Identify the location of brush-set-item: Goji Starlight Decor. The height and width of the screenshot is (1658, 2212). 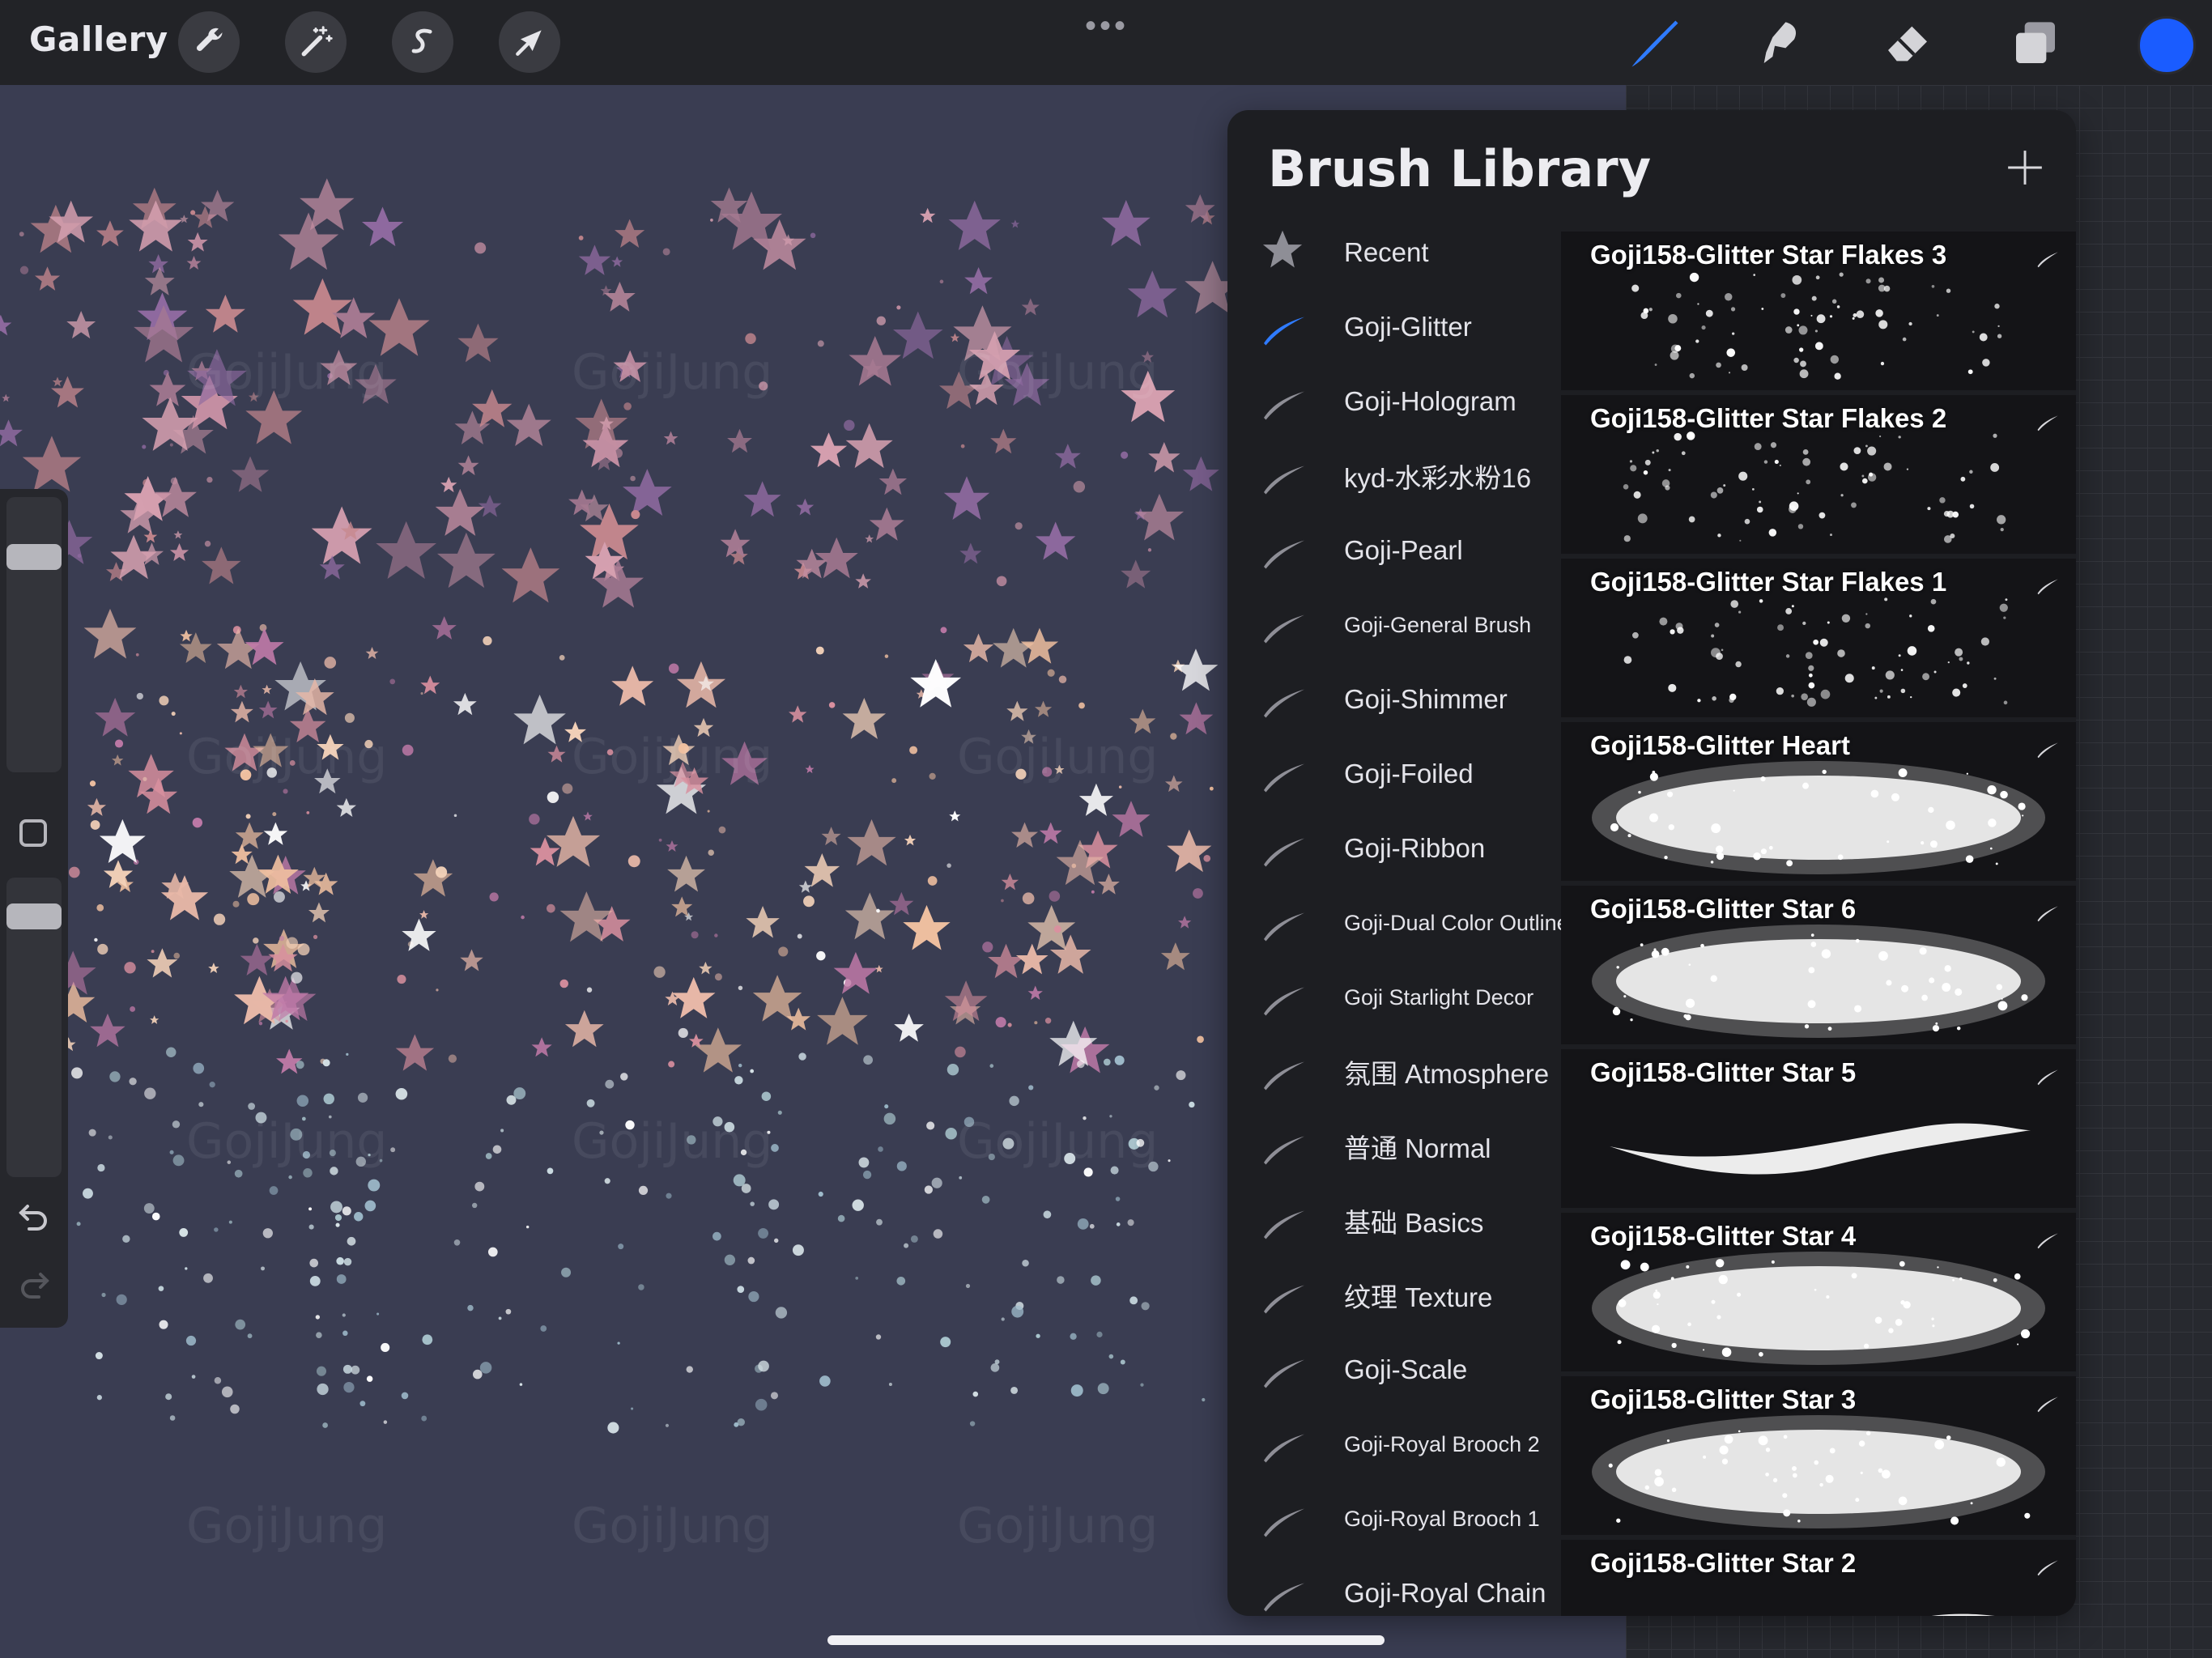
(1393, 997).